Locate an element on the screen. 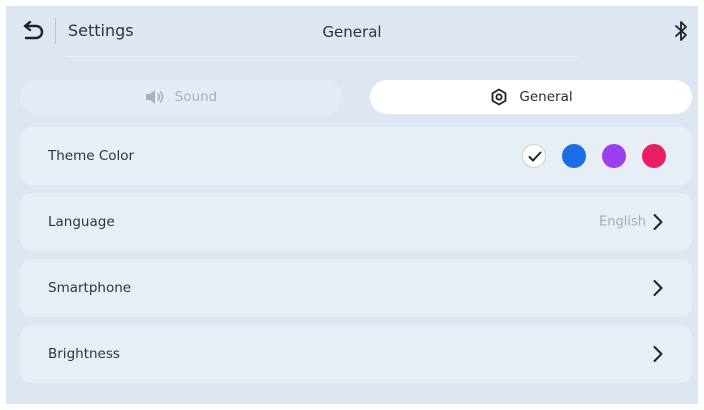  brightness-label: Brightness is located at coordinates (84, 354).